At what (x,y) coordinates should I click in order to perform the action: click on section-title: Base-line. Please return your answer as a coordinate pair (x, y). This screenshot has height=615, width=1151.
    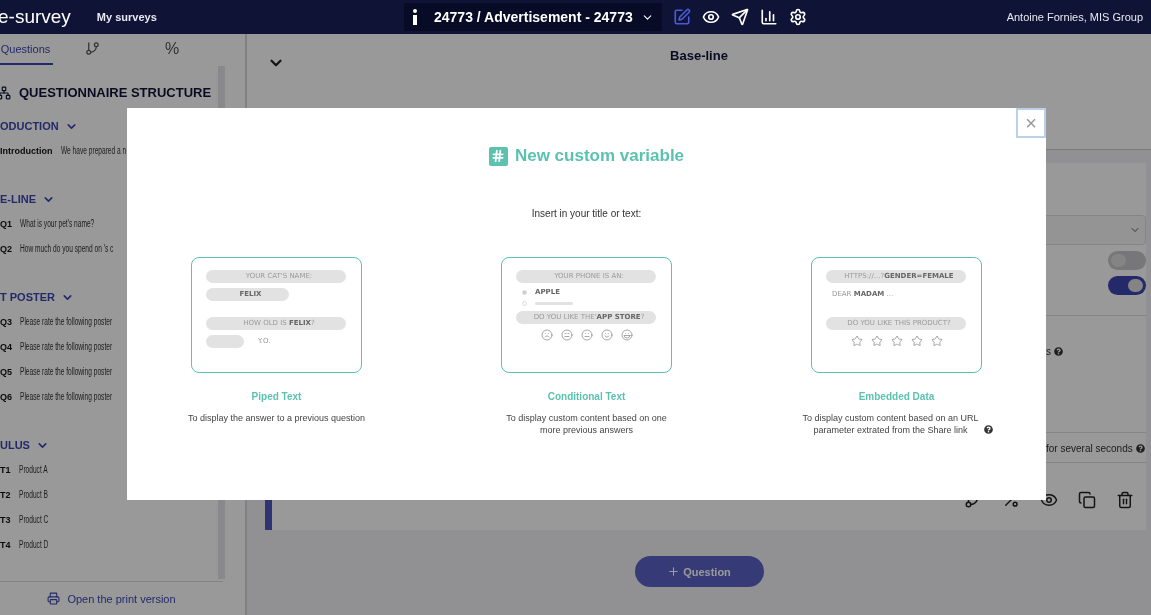
    Looking at the image, I should click on (699, 56).